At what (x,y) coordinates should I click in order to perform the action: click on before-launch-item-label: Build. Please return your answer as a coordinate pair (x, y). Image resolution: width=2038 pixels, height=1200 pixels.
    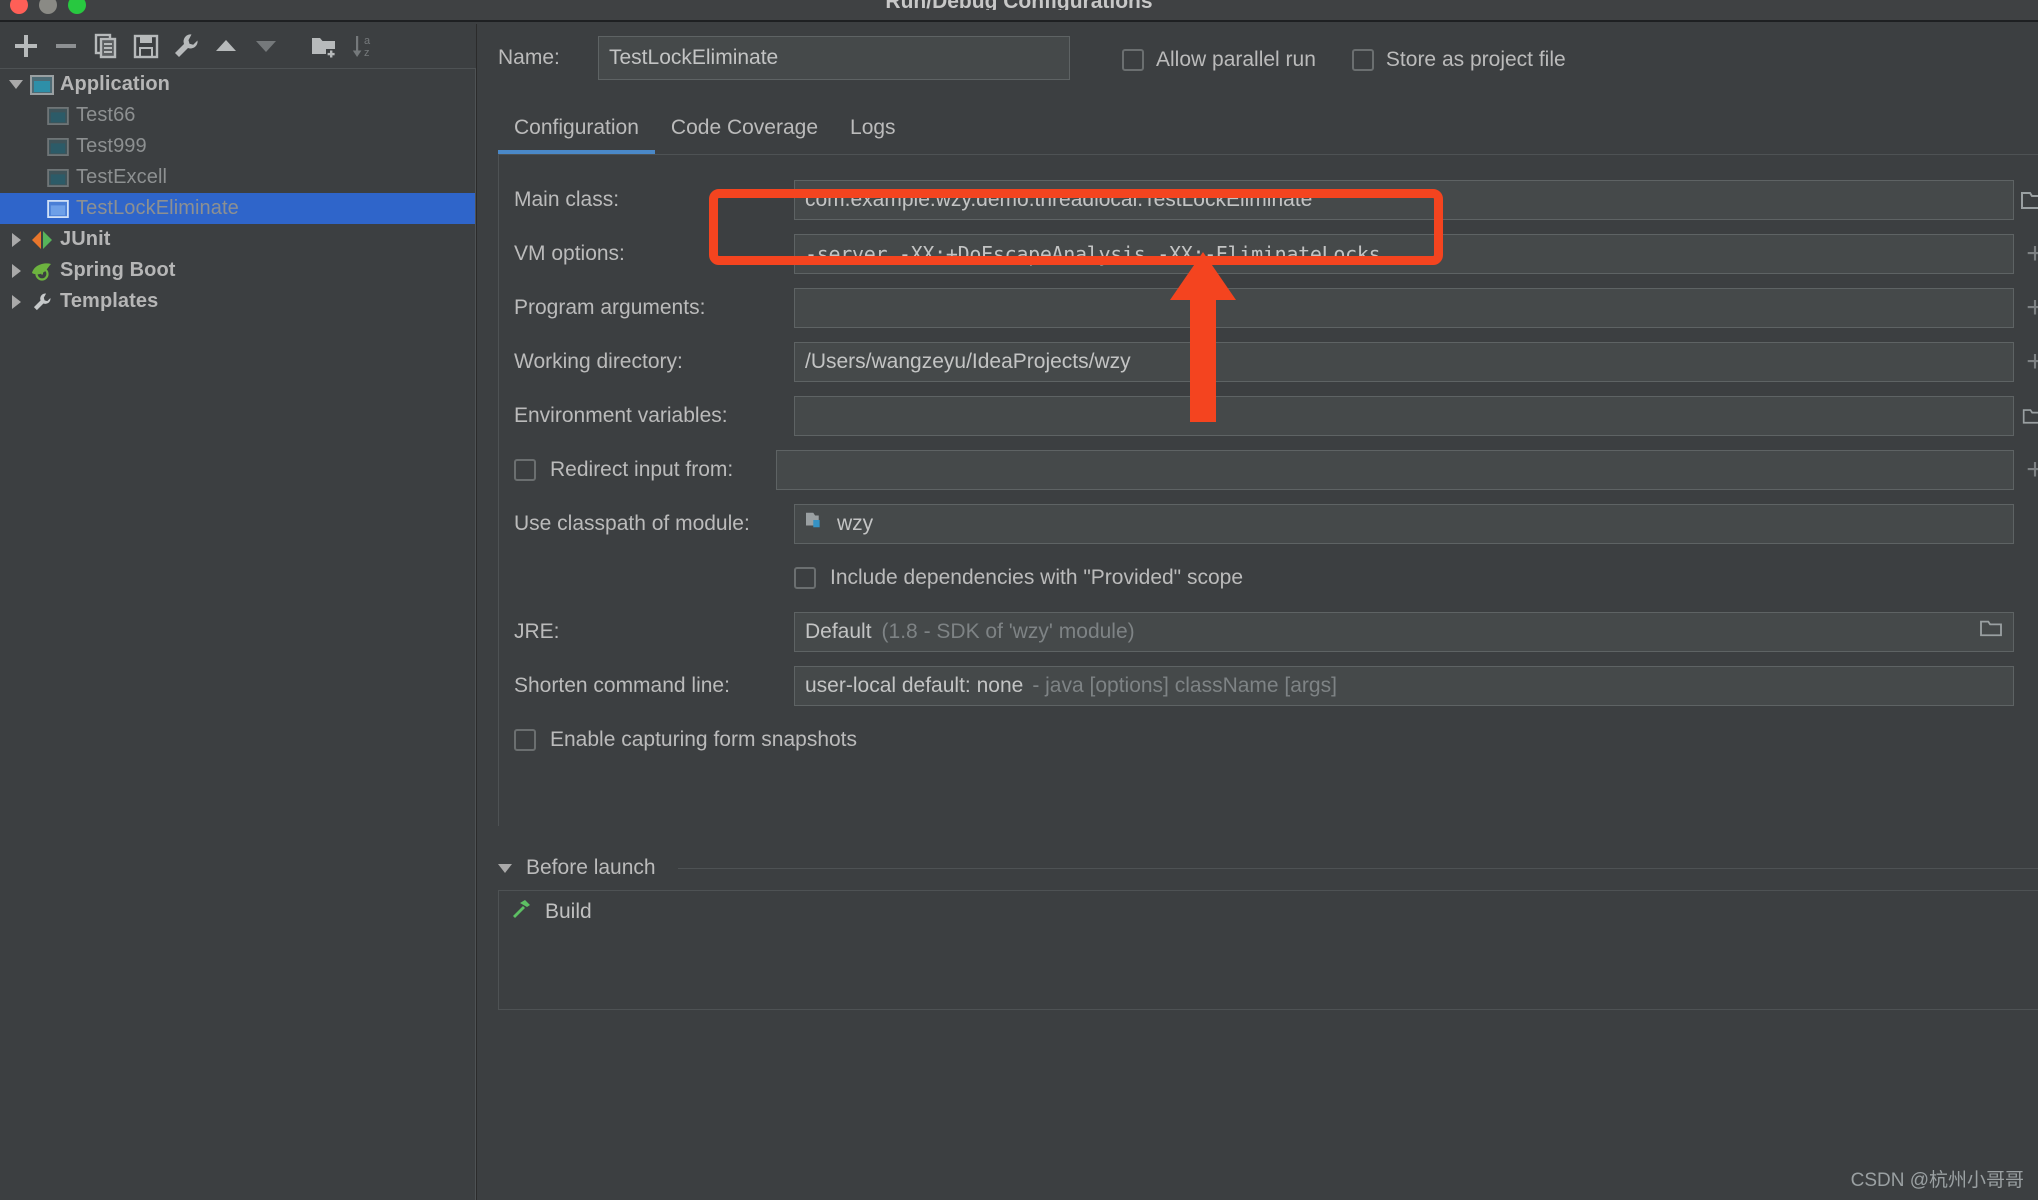
    Looking at the image, I should click on (568, 911).